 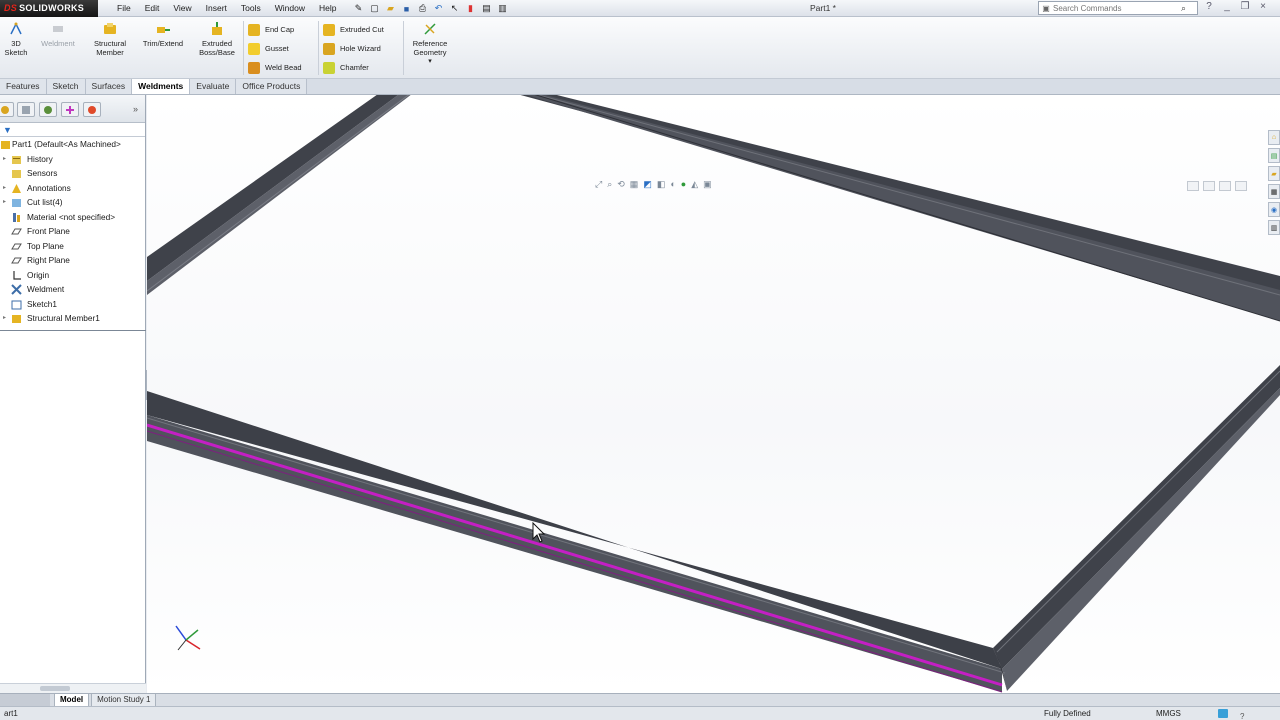 What do you see at coordinates (609, 184) in the screenshot?
I see `zoom-area-icon: ⌕` at bounding box center [609, 184].